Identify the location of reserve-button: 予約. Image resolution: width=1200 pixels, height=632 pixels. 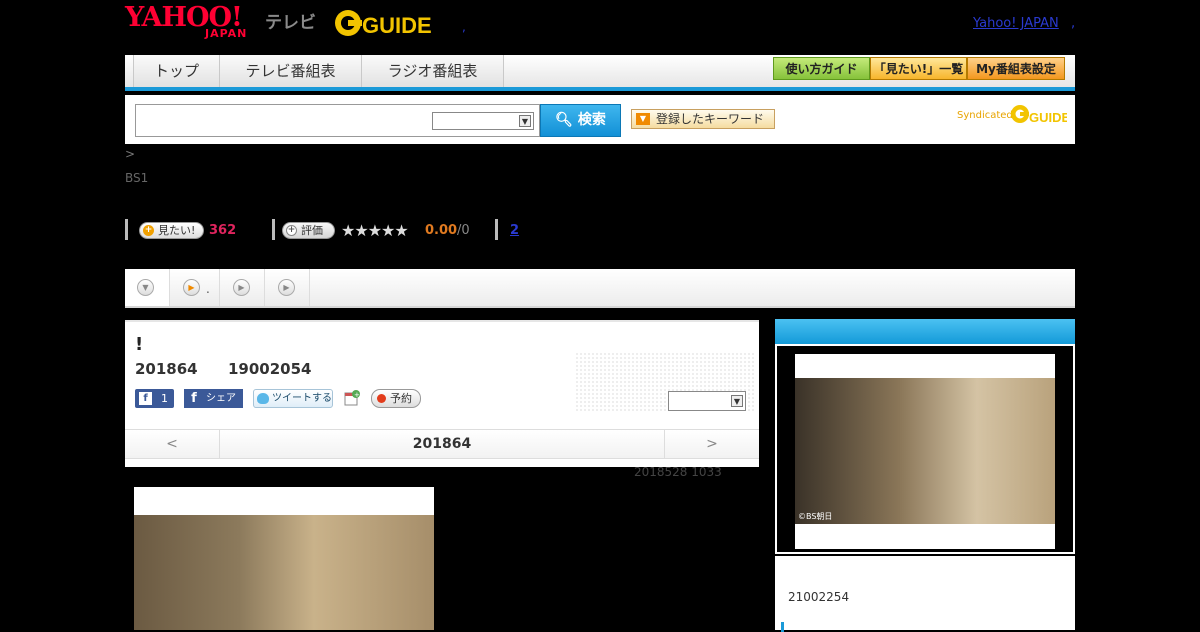
(396, 398).